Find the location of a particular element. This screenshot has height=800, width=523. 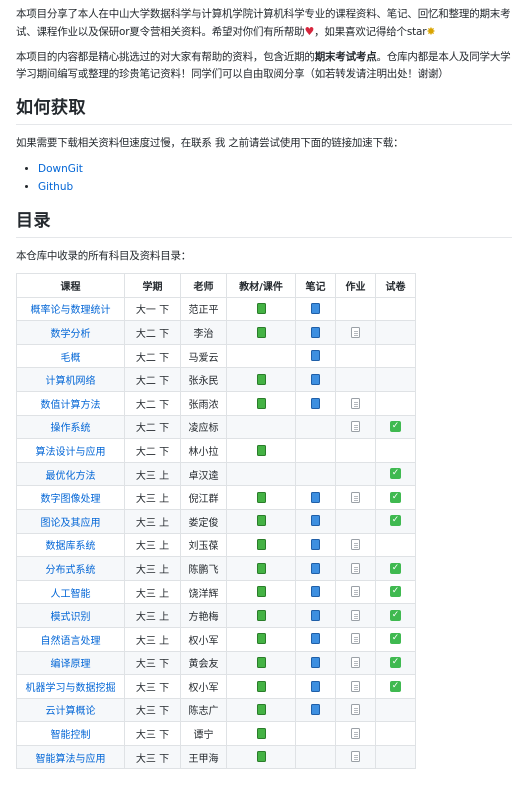

course-link: 数字图像处理 is located at coordinates (70, 497).